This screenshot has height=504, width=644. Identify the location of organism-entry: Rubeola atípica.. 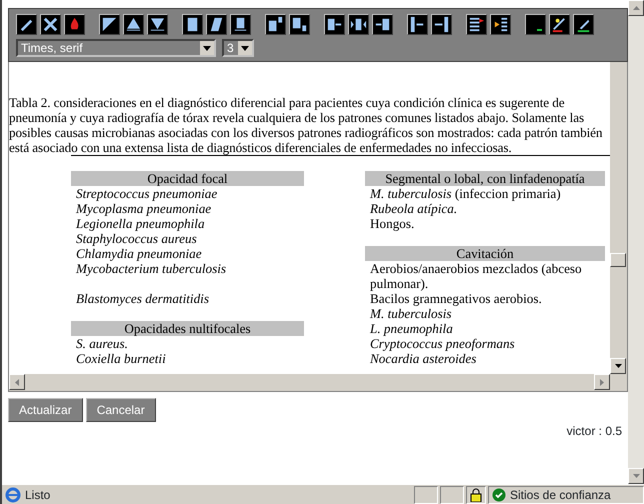
(413, 208).